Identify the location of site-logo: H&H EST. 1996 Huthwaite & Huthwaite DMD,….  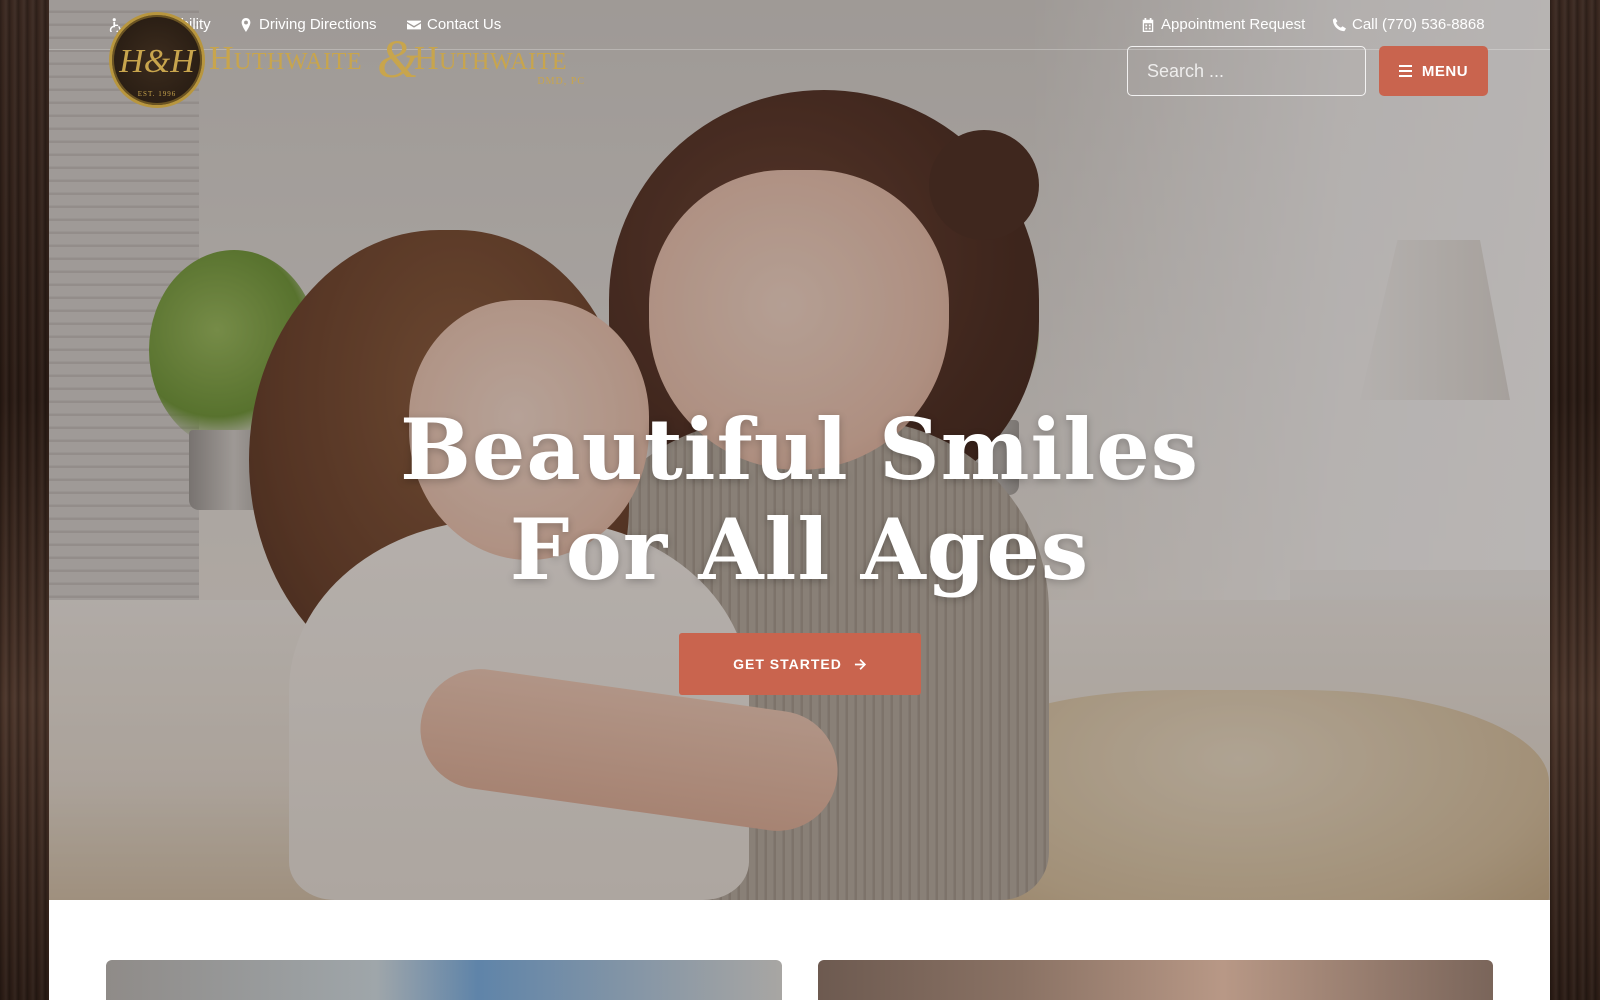
(349, 60).